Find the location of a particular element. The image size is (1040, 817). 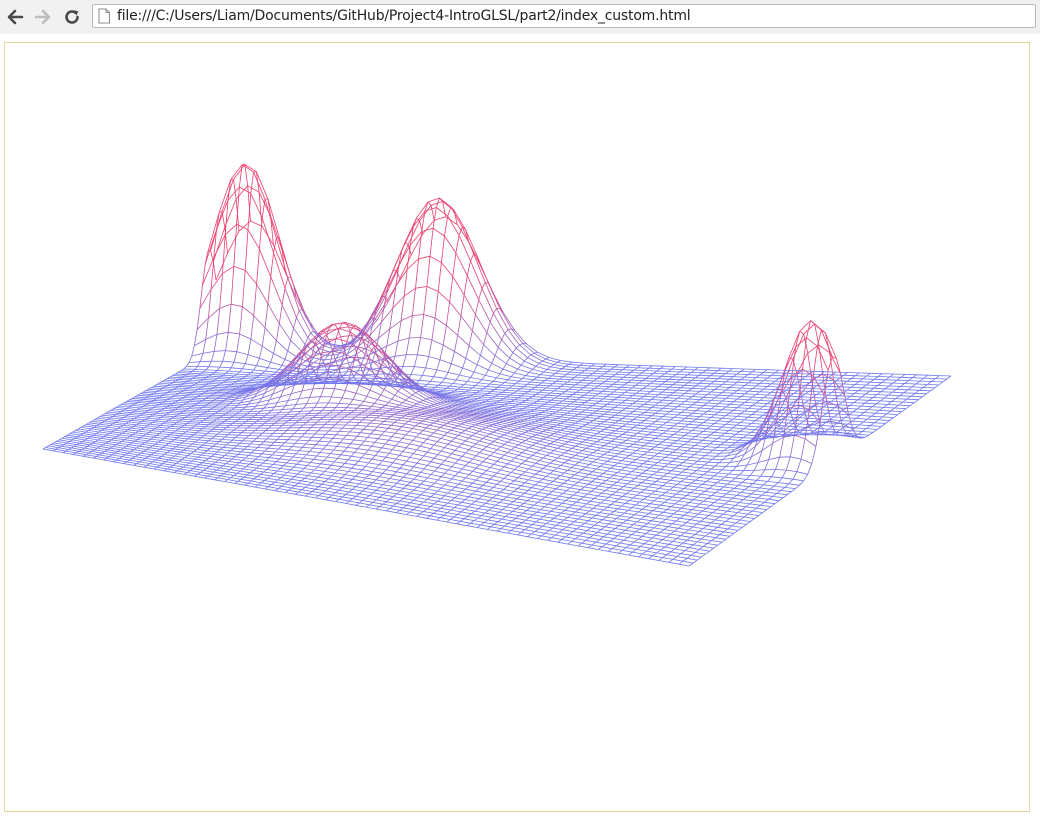

reload-button is located at coordinates (72, 17).